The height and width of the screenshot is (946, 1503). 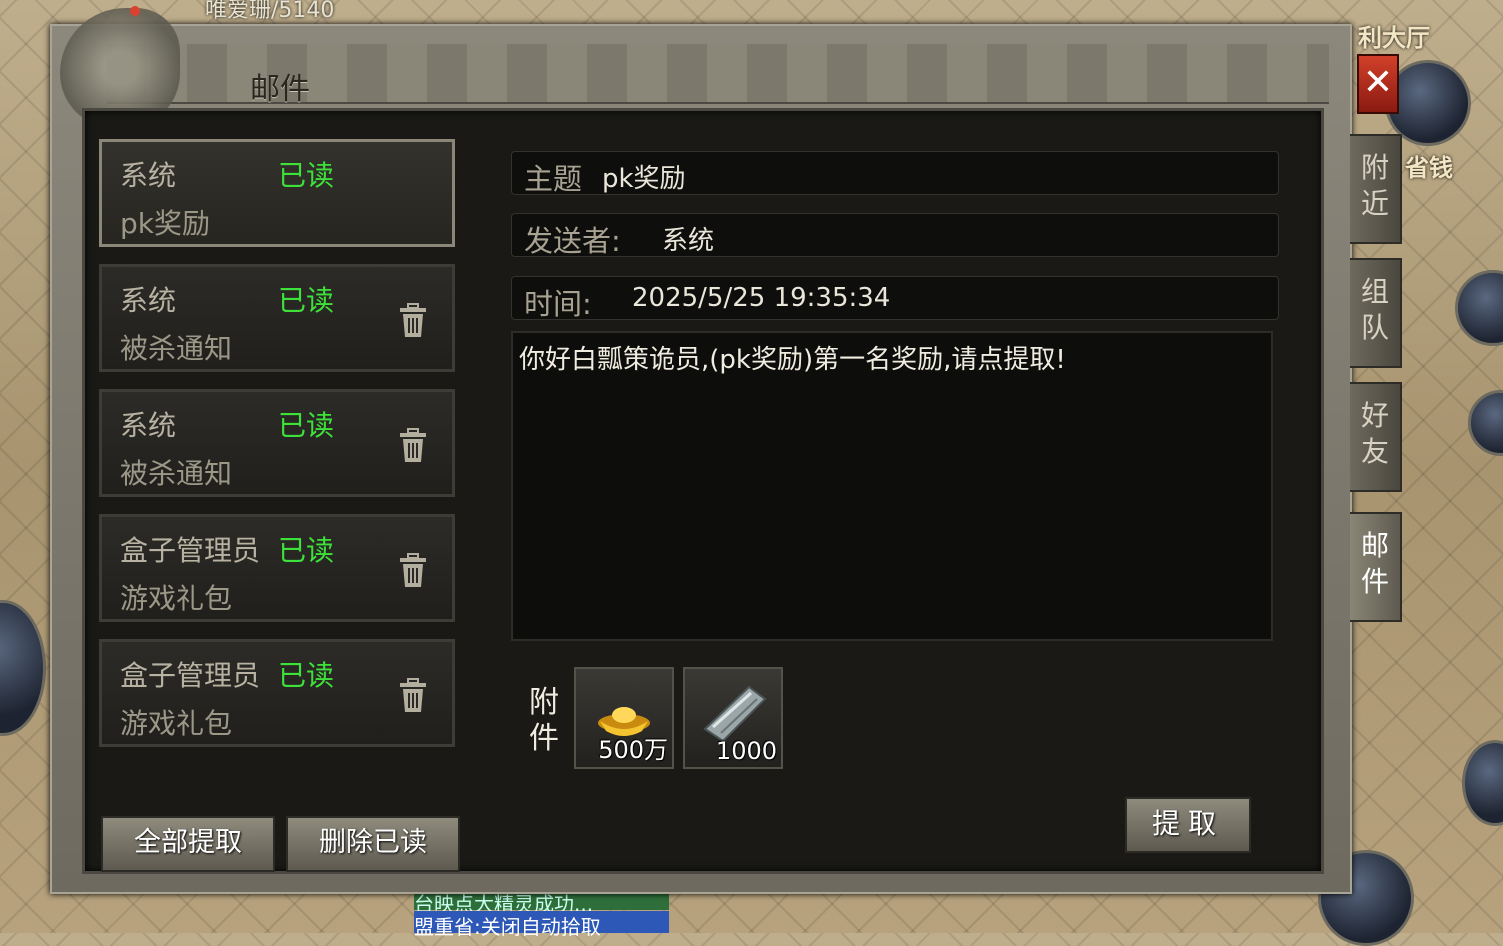 I want to click on time-label: 时间:, so click(x=558, y=304).